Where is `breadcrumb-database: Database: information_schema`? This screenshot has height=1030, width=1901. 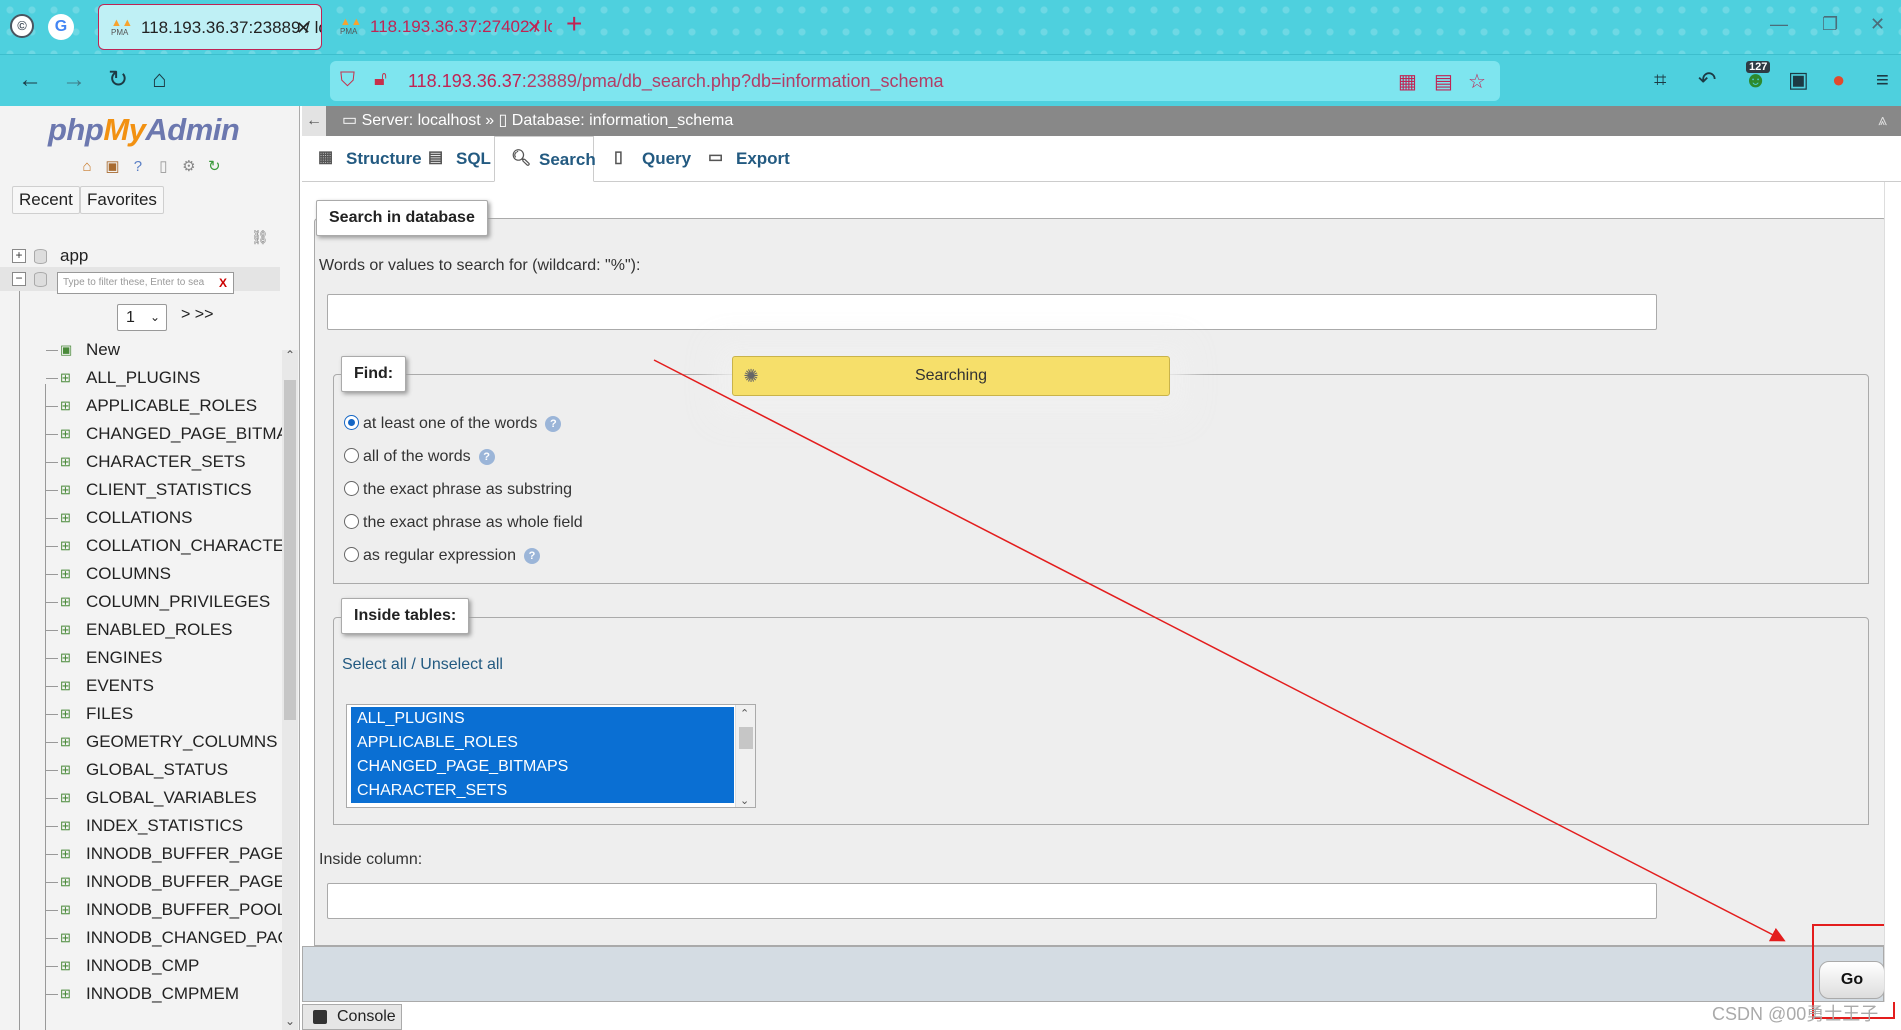
breadcrumb-database: Database: information_schema is located at coordinates (622, 120).